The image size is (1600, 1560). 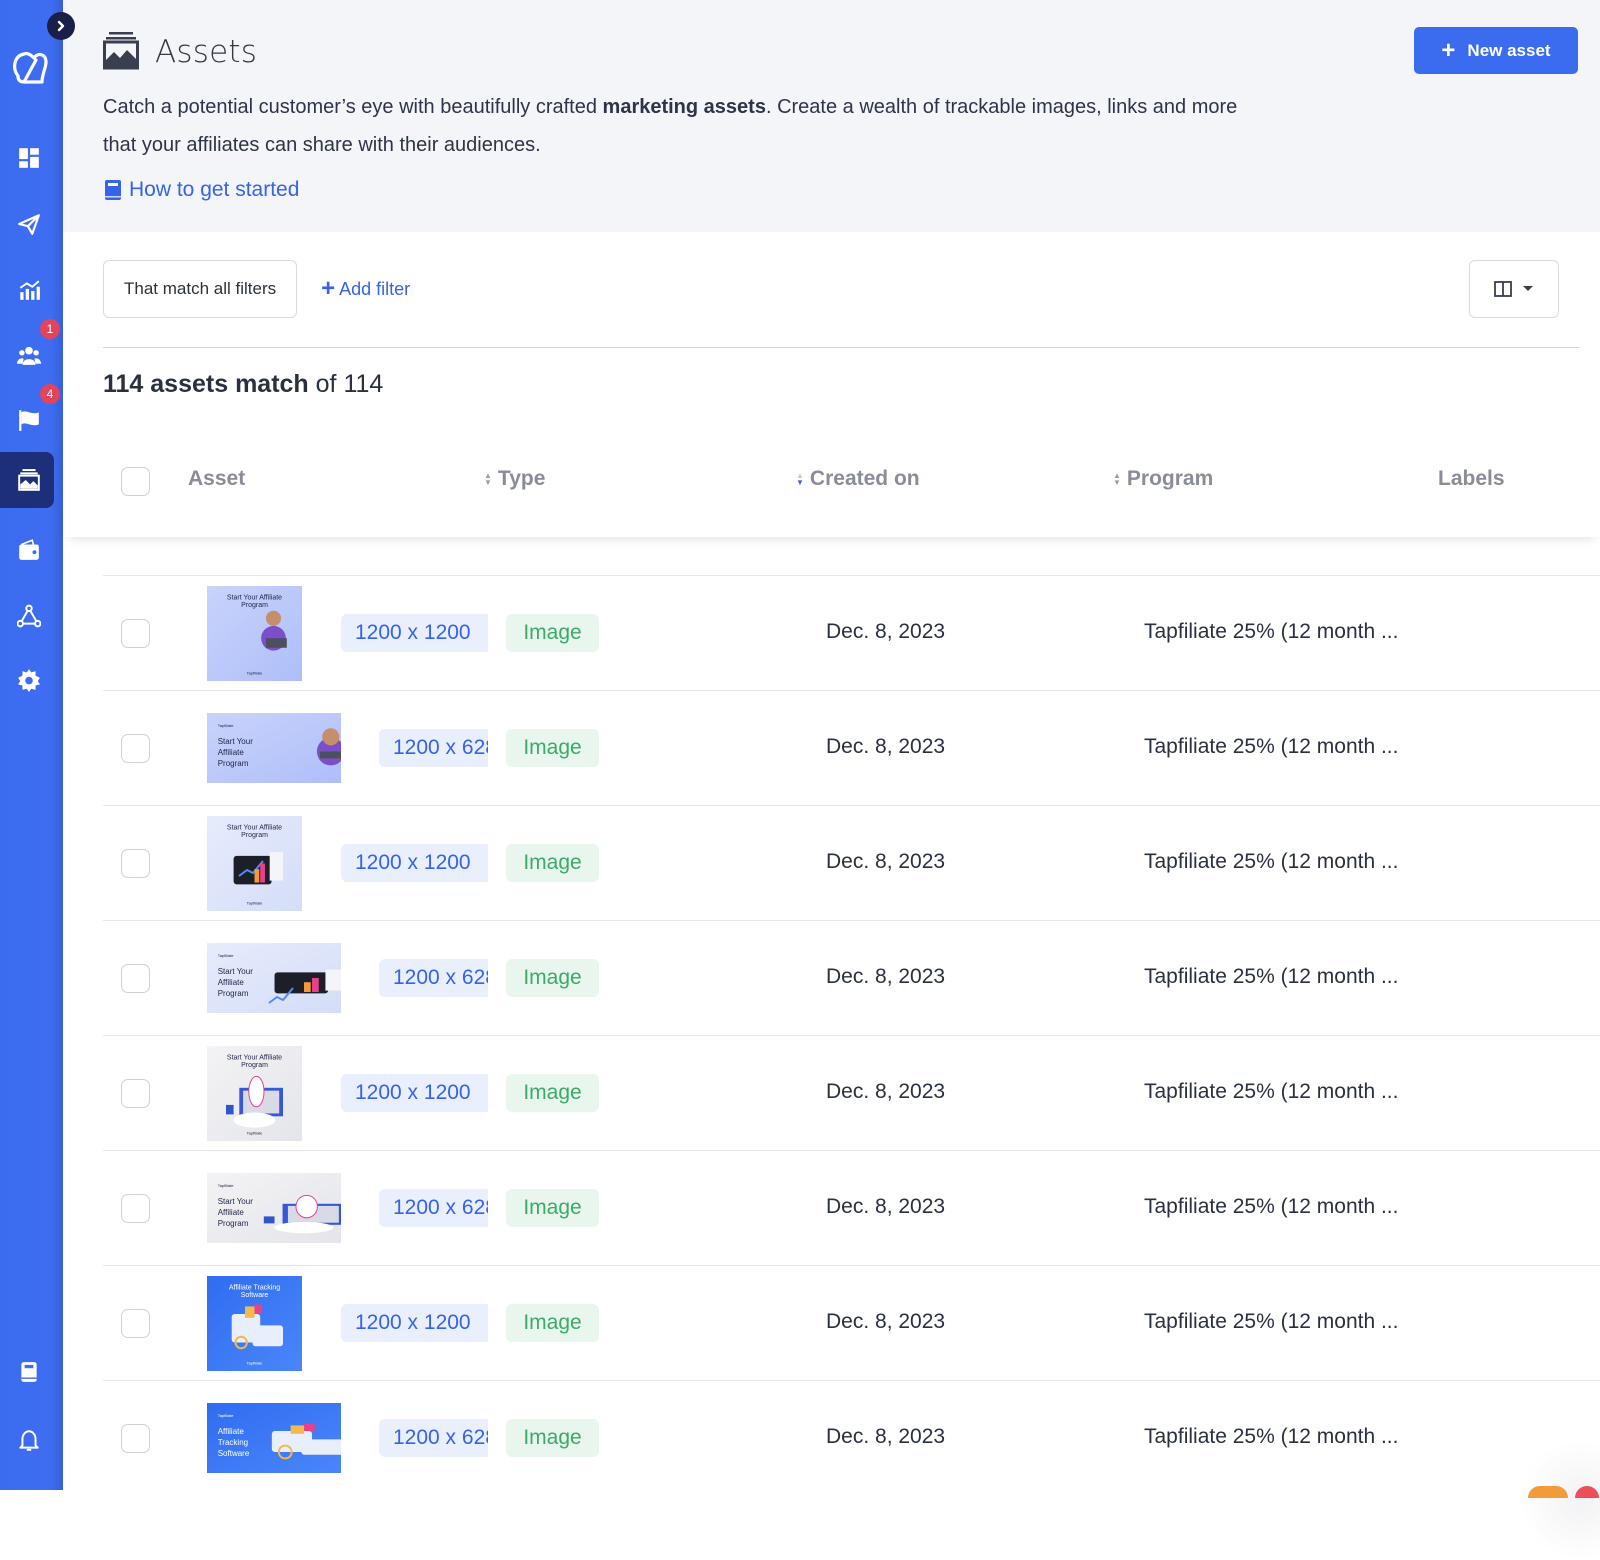 What do you see at coordinates (254, 1287) in the screenshot?
I see `svg-text: Affiliate Tracking` at bounding box center [254, 1287].